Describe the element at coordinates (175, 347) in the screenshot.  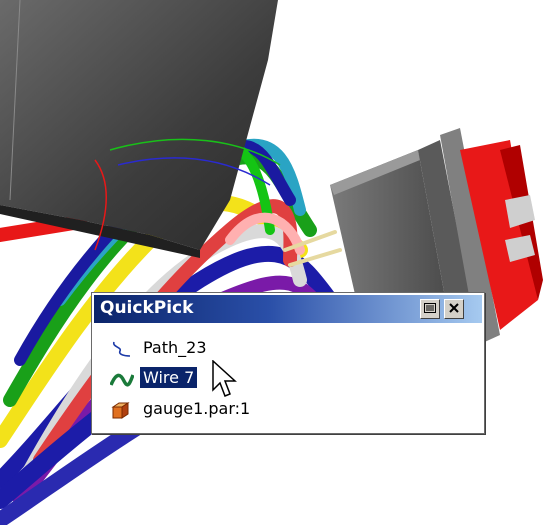
I see `list-item-label: Path_23` at that location.